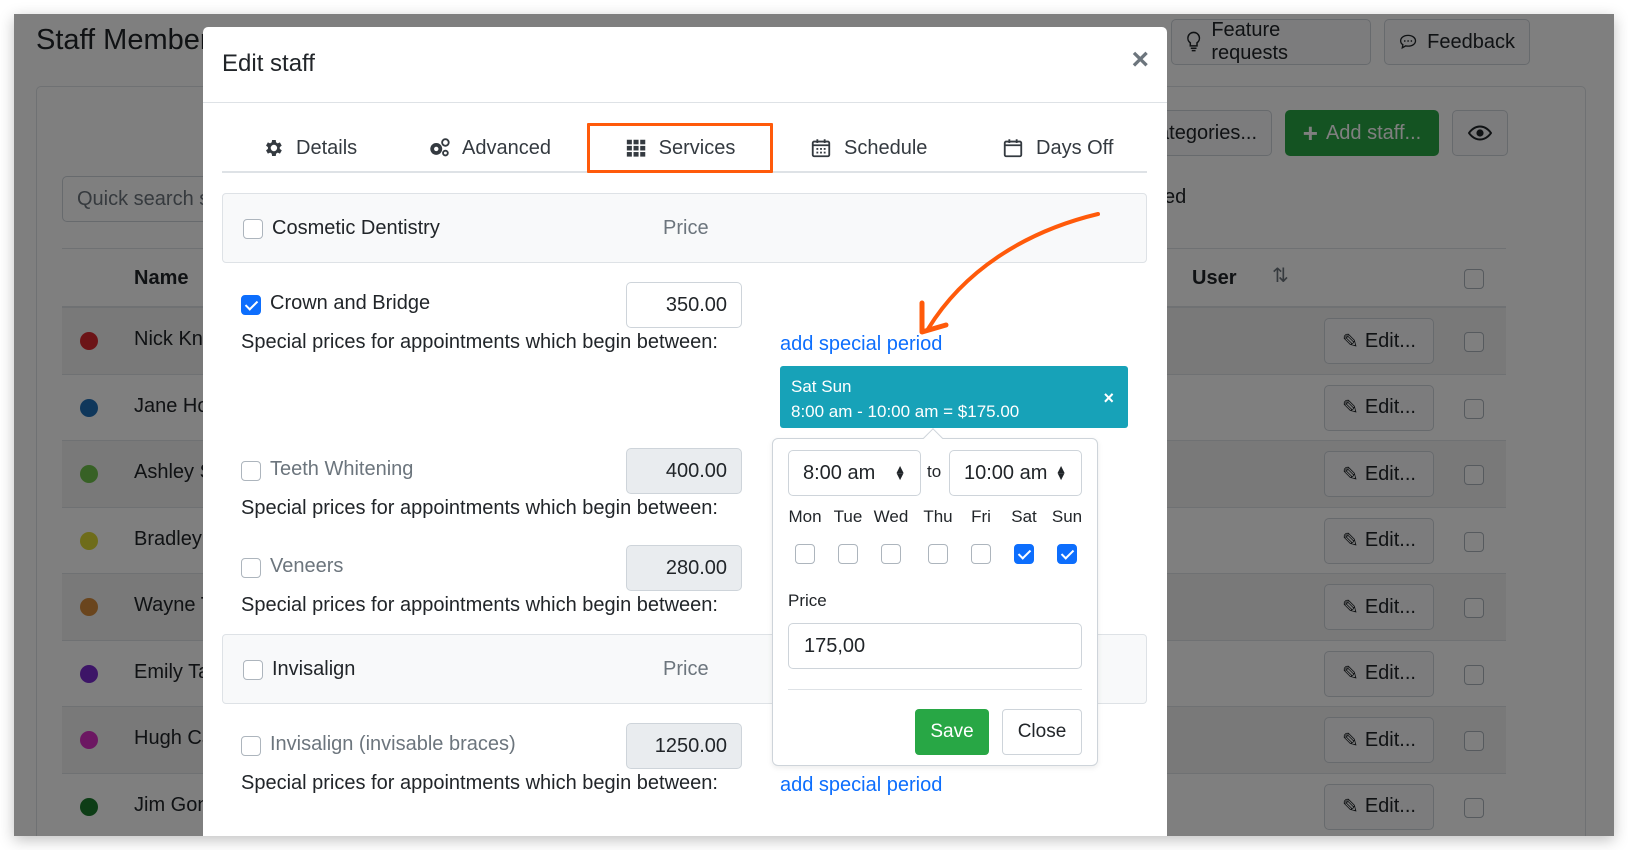 This screenshot has width=1628, height=850. I want to click on day-label: Sun, so click(1067, 516).